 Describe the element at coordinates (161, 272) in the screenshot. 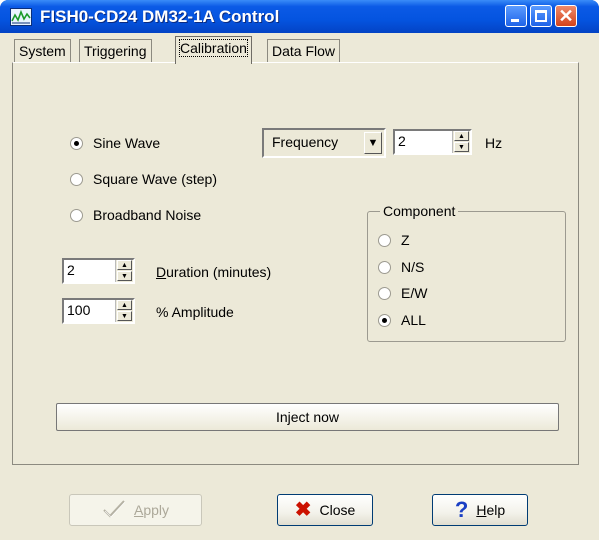

I see `duration-mnemonic: D` at that location.